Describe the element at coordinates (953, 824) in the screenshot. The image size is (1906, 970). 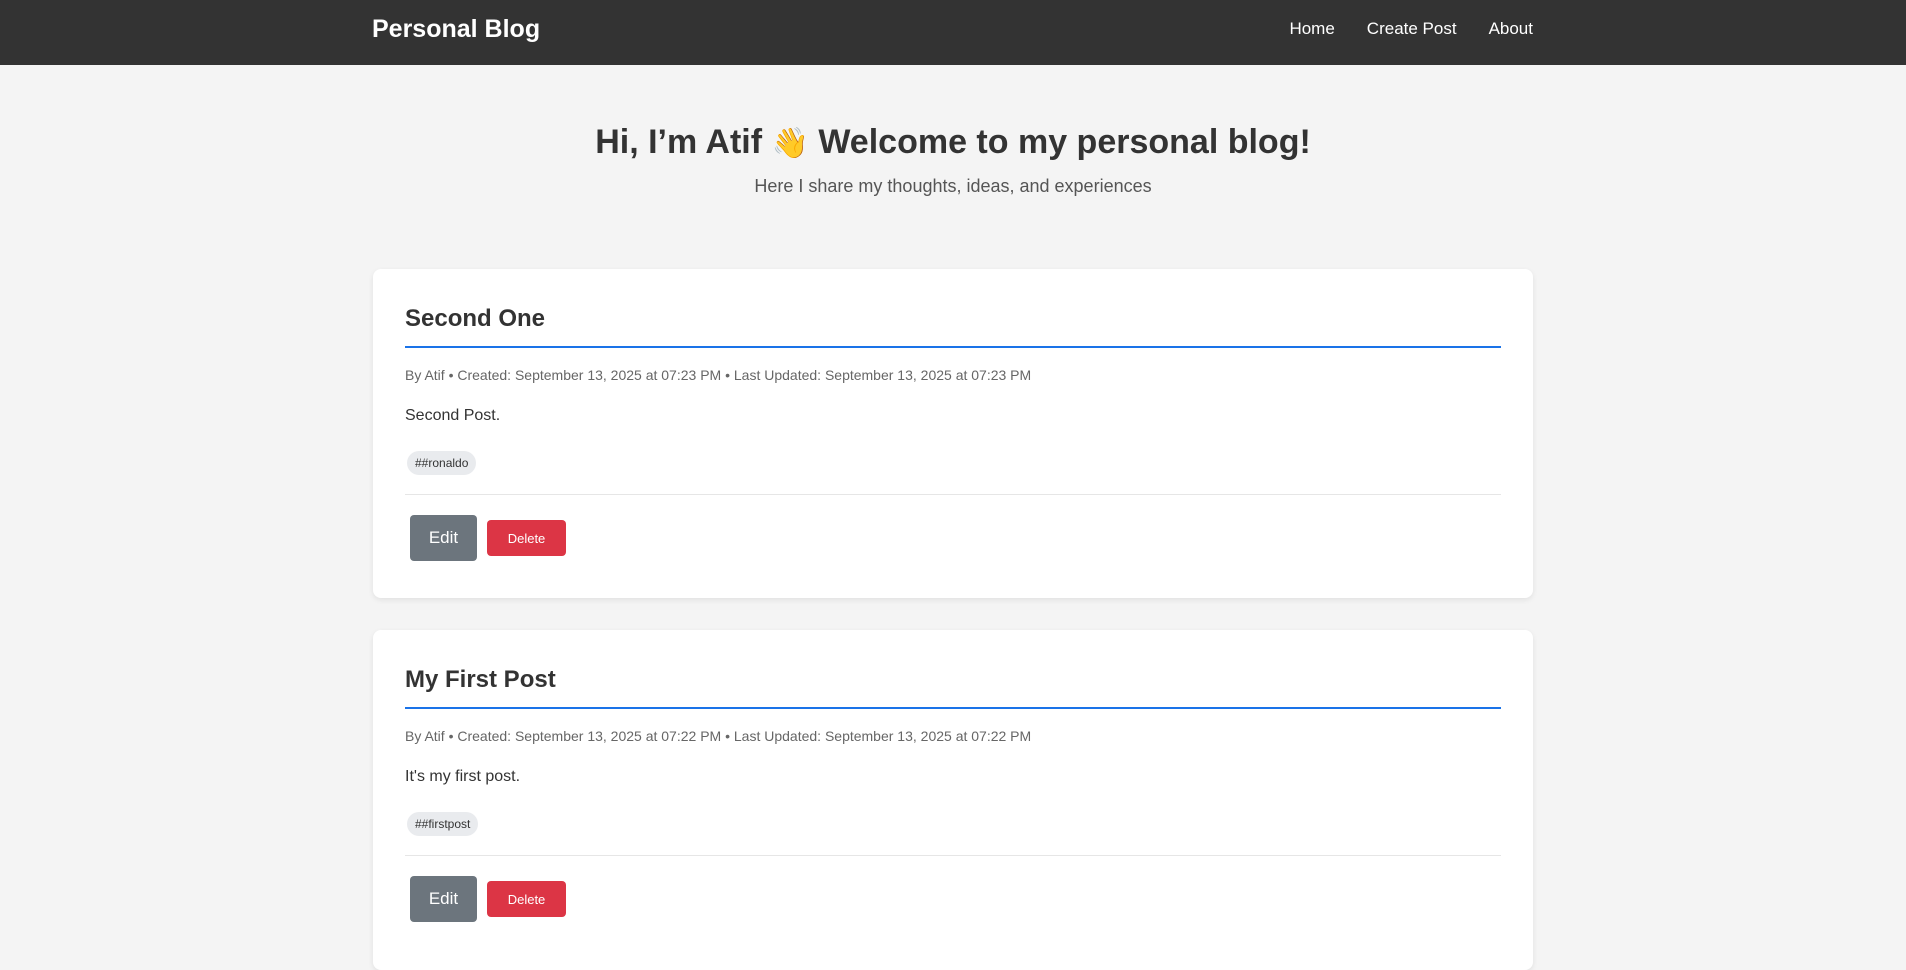
I see `post-tags: ##firstpost` at that location.